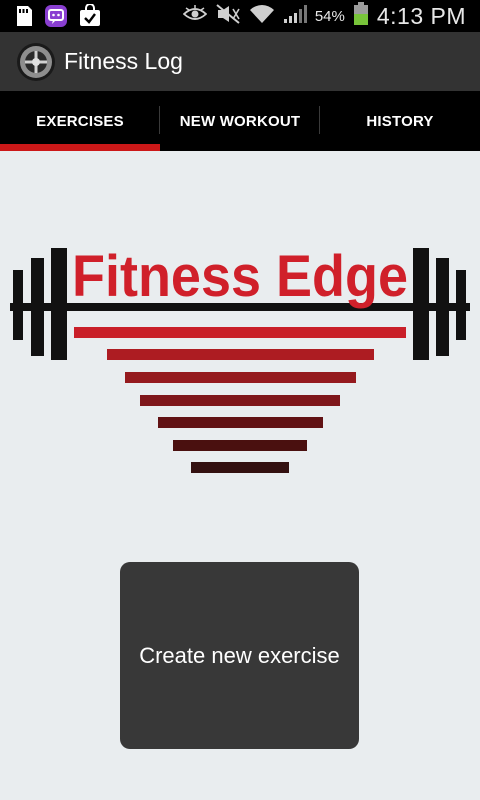  Describe the element at coordinates (262, 16) in the screenshot. I see `wifi-icon` at that location.